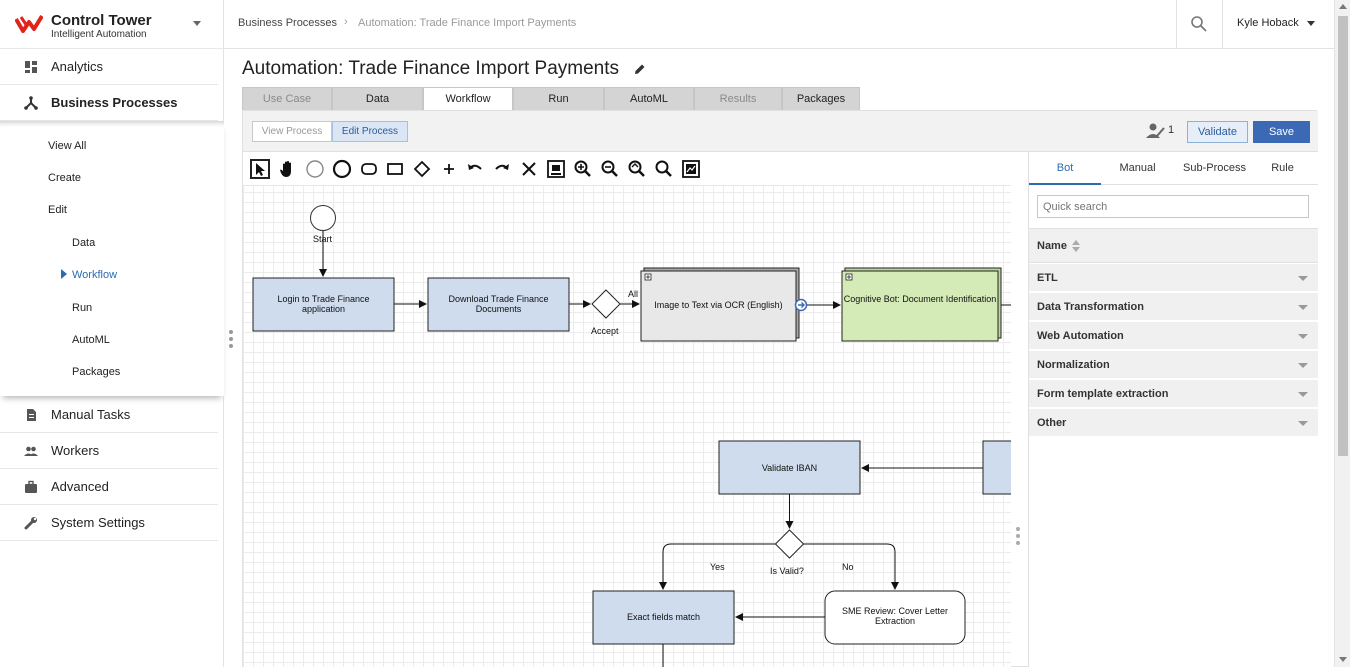 This screenshot has height=667, width=1350. What do you see at coordinates (370, 131) in the screenshot?
I see `edit-process-button: Edit Process` at bounding box center [370, 131].